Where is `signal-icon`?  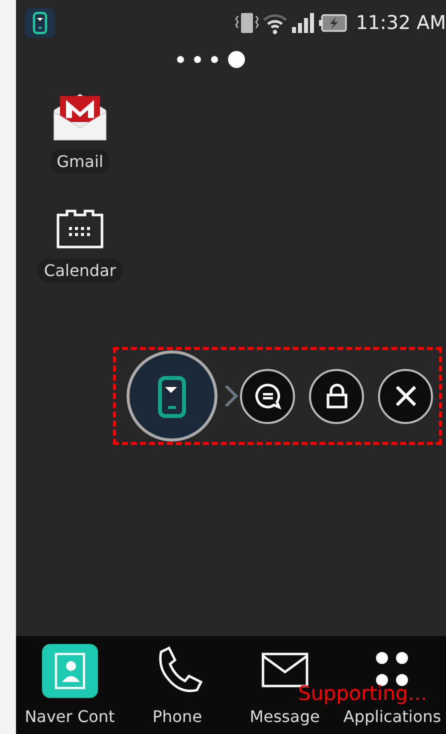 signal-icon is located at coordinates (303, 23).